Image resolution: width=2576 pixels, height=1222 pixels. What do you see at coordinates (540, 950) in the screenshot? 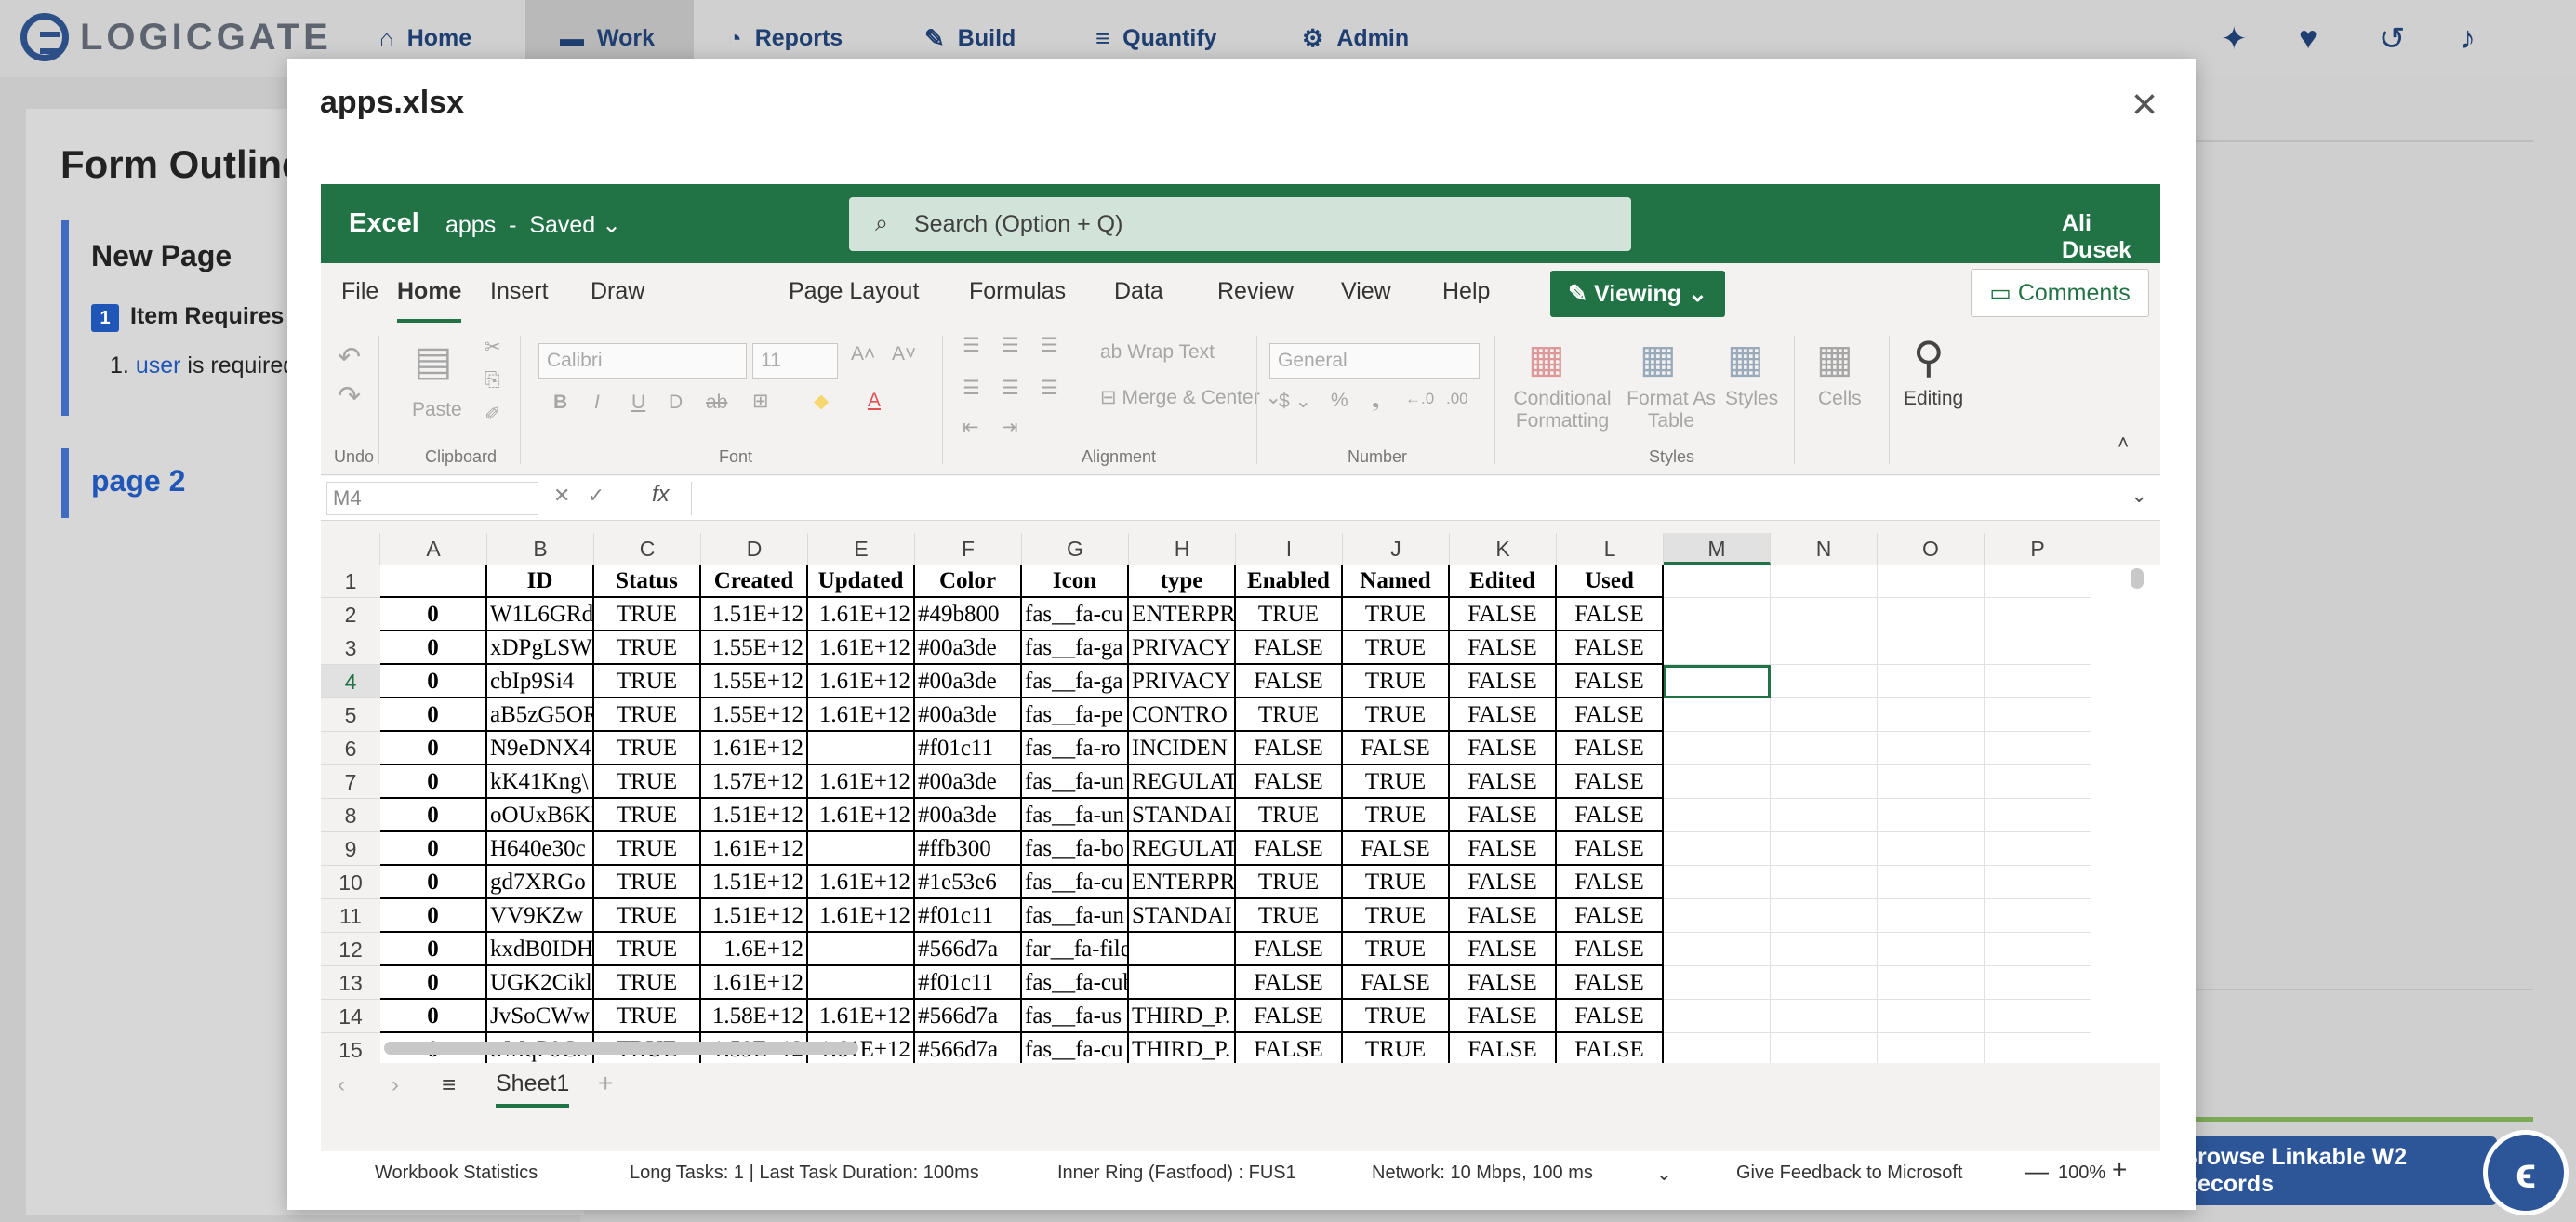
I see `cell: kxdB0IDH` at bounding box center [540, 950].